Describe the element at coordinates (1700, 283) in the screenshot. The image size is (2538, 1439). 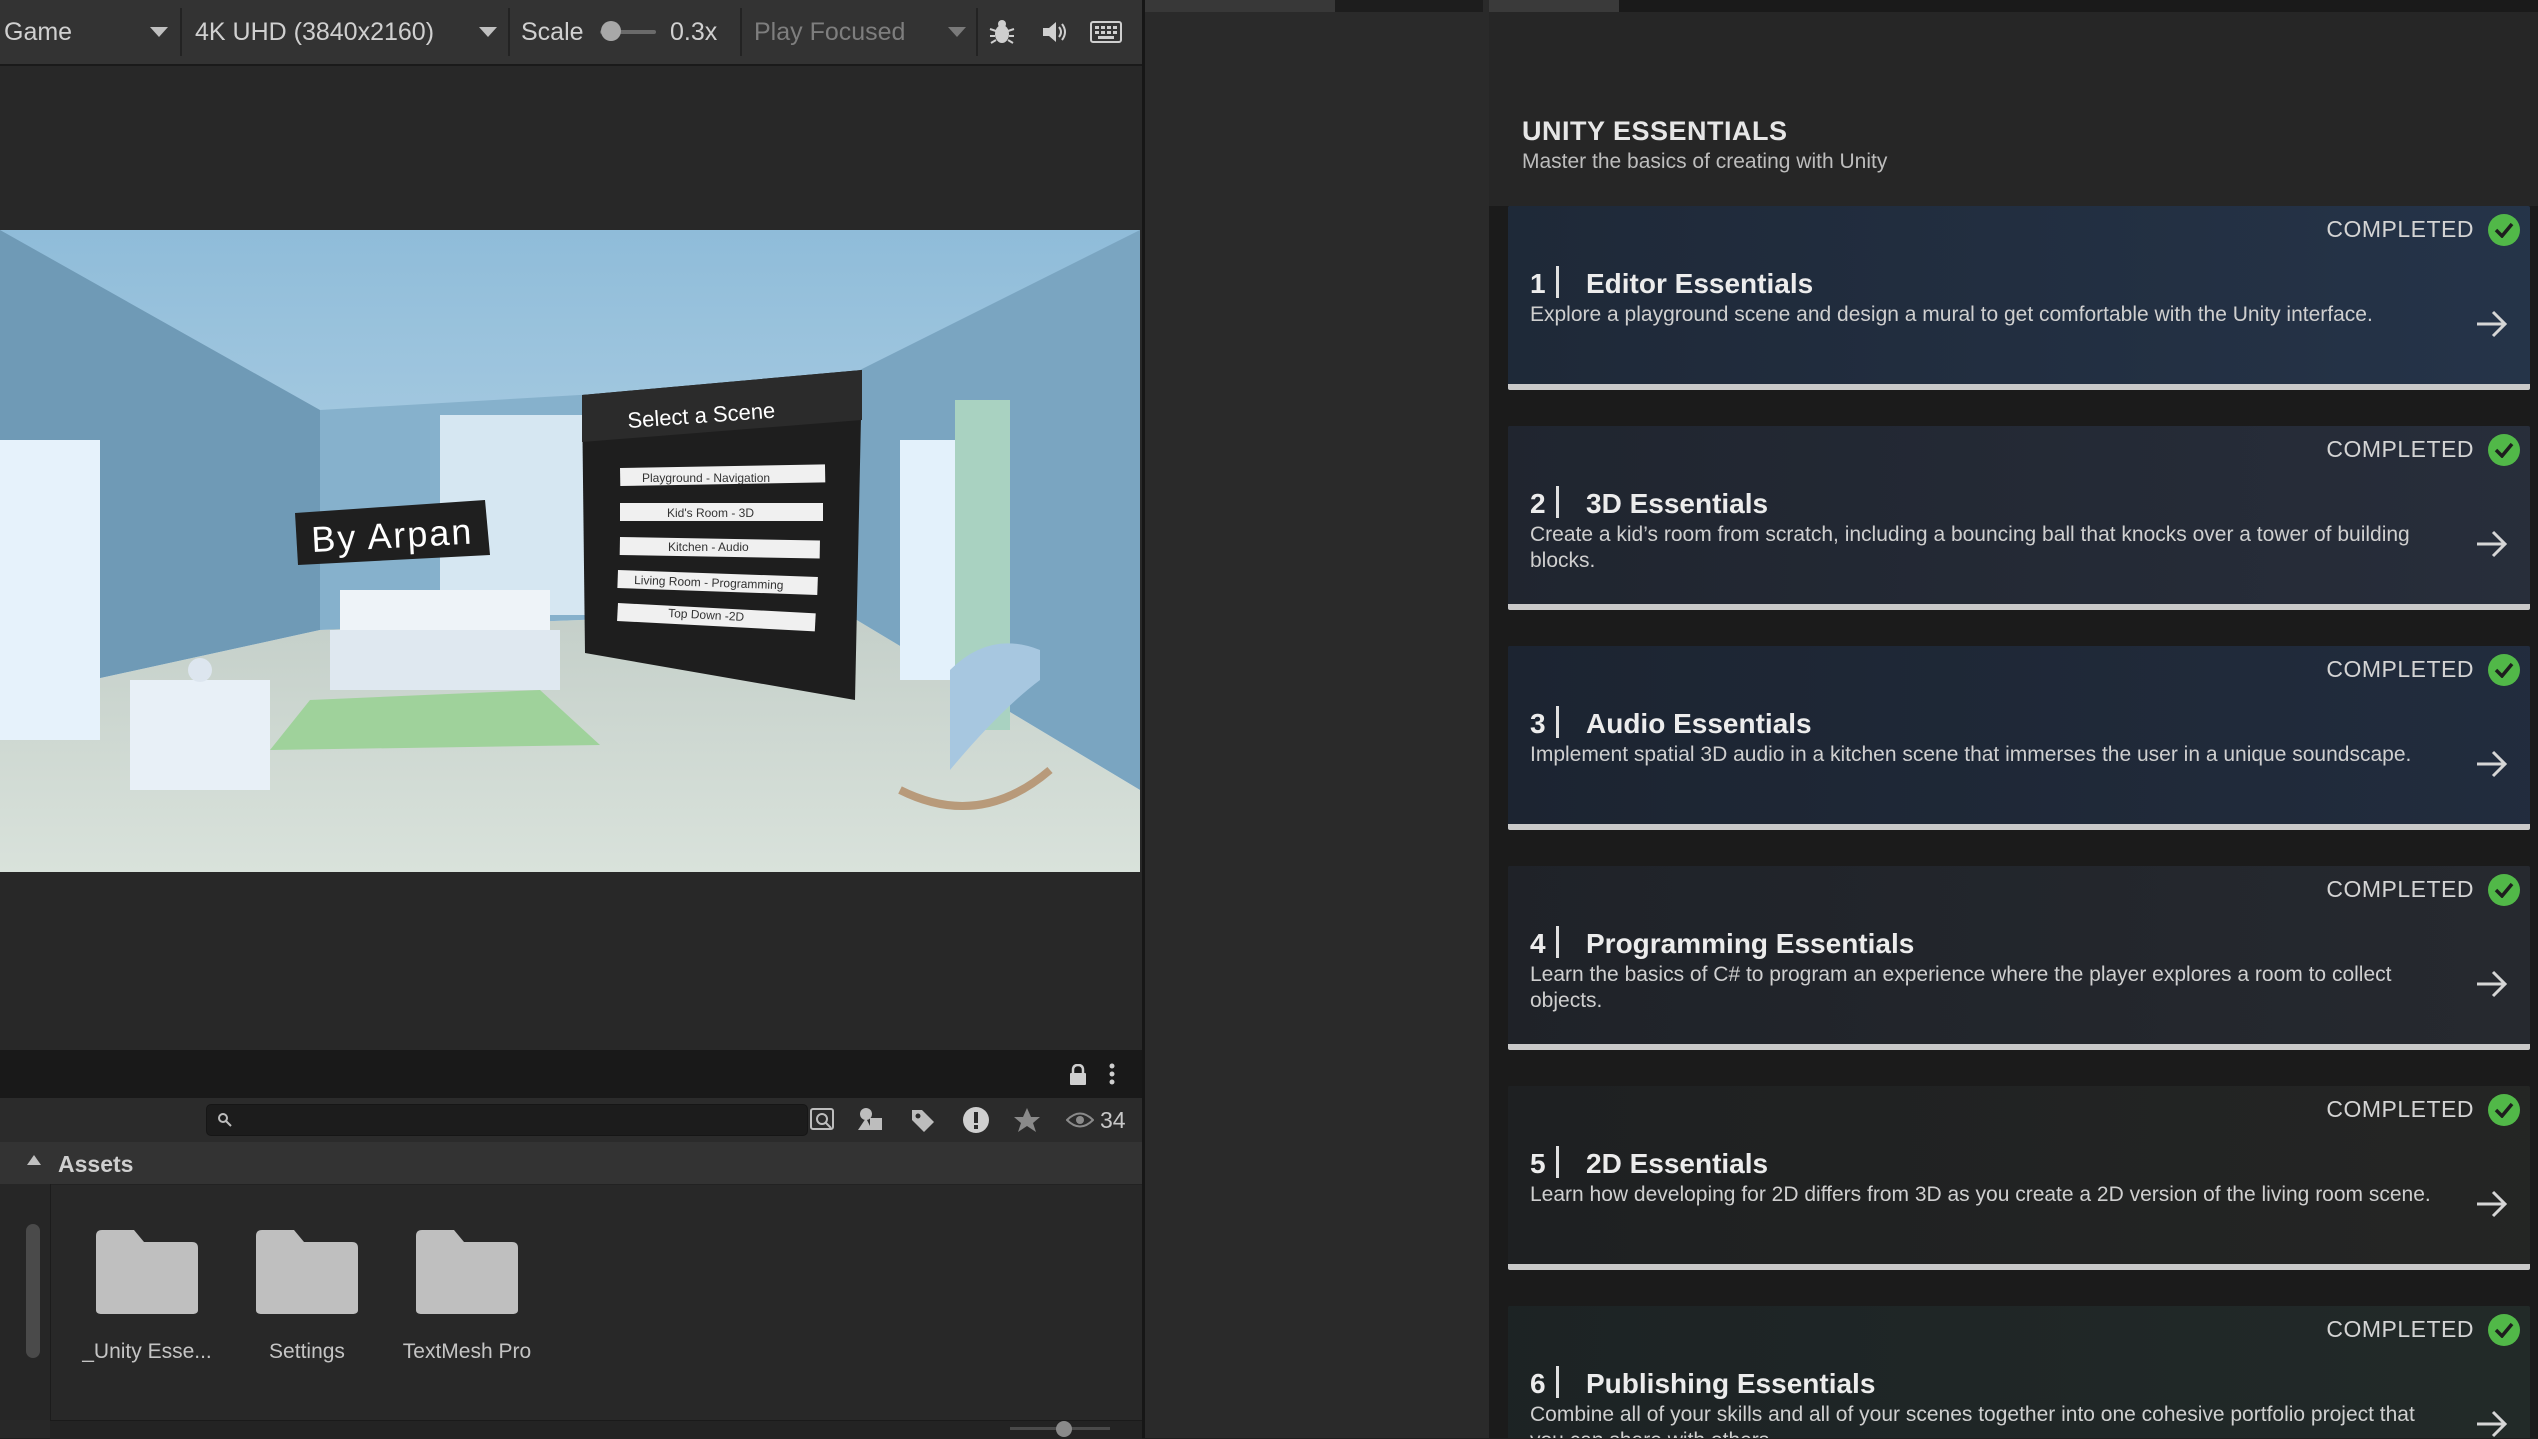
I see `card-title: Editor Essentials` at that location.